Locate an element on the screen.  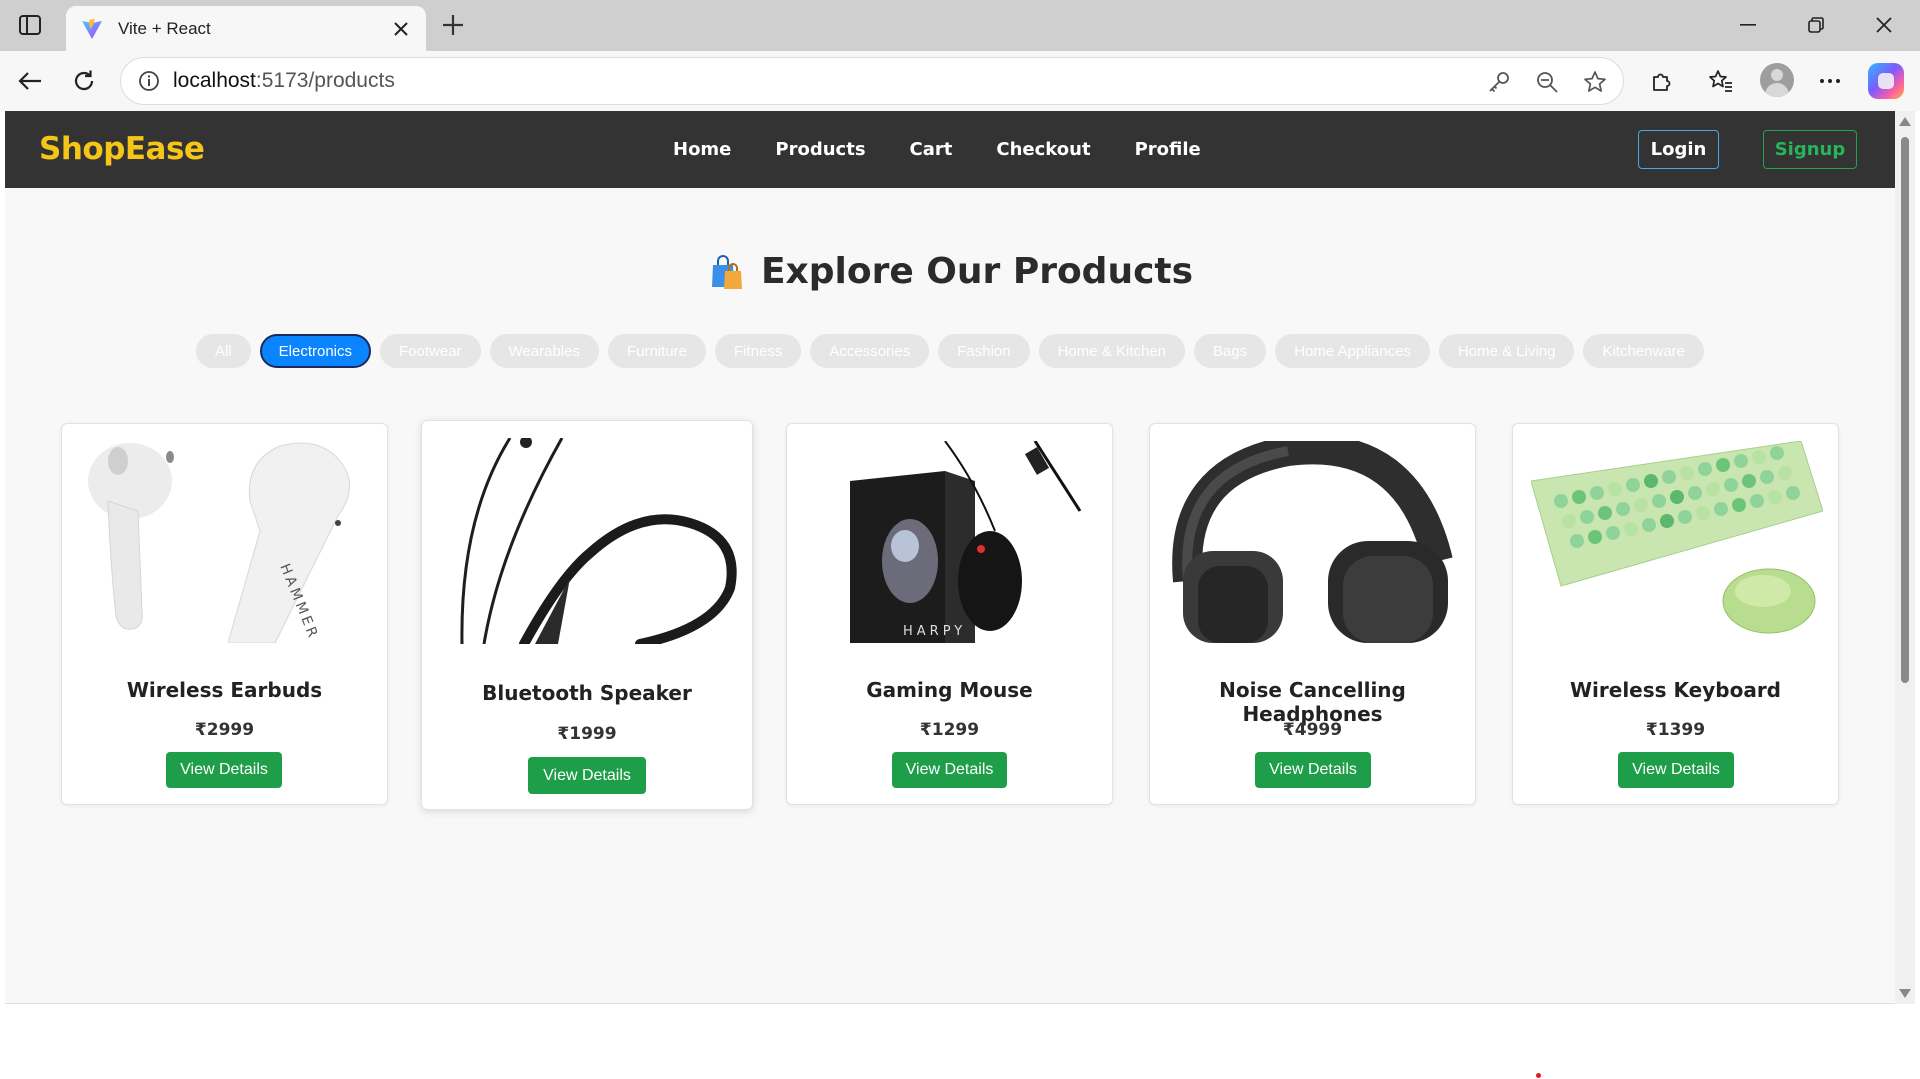
product-price: ₹1299 is located at coordinates (949, 730).